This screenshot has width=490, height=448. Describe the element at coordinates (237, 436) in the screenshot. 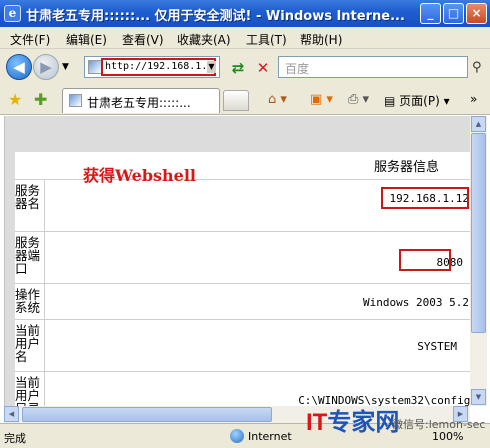

I see `internet-zone-icon` at that location.